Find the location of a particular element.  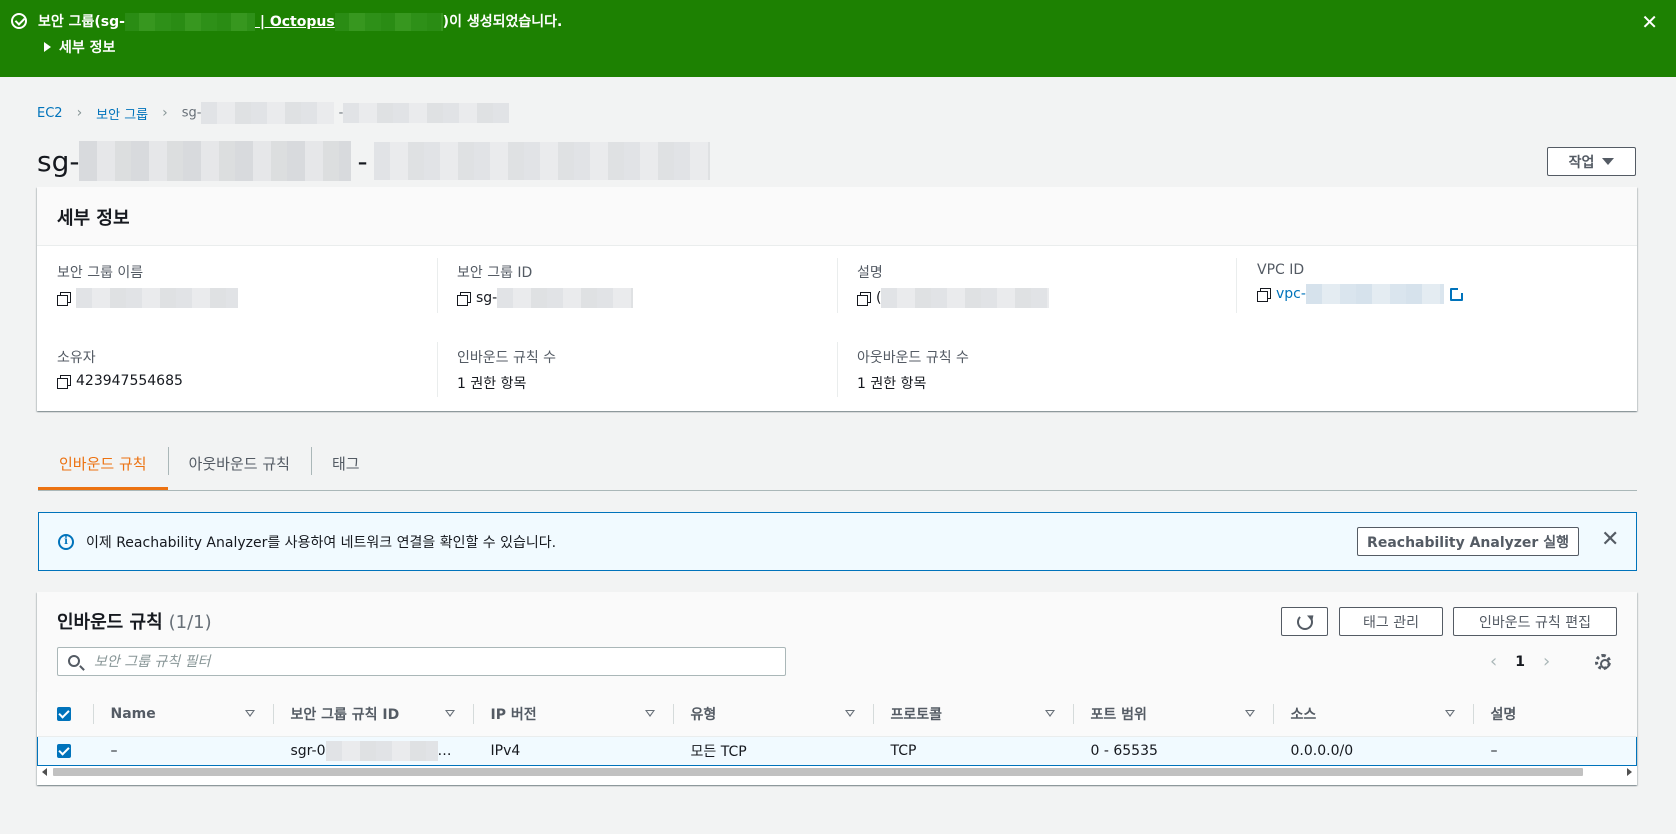

column-header: IP 버전 is located at coordinates (572, 714).